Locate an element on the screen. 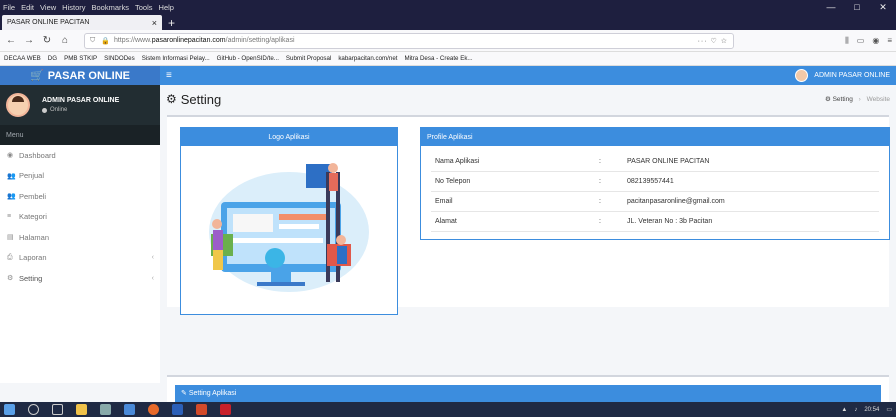 The width and height of the screenshot is (896, 417). header-user-name: ADMIN PASAR ONLINE is located at coordinates (852, 75).